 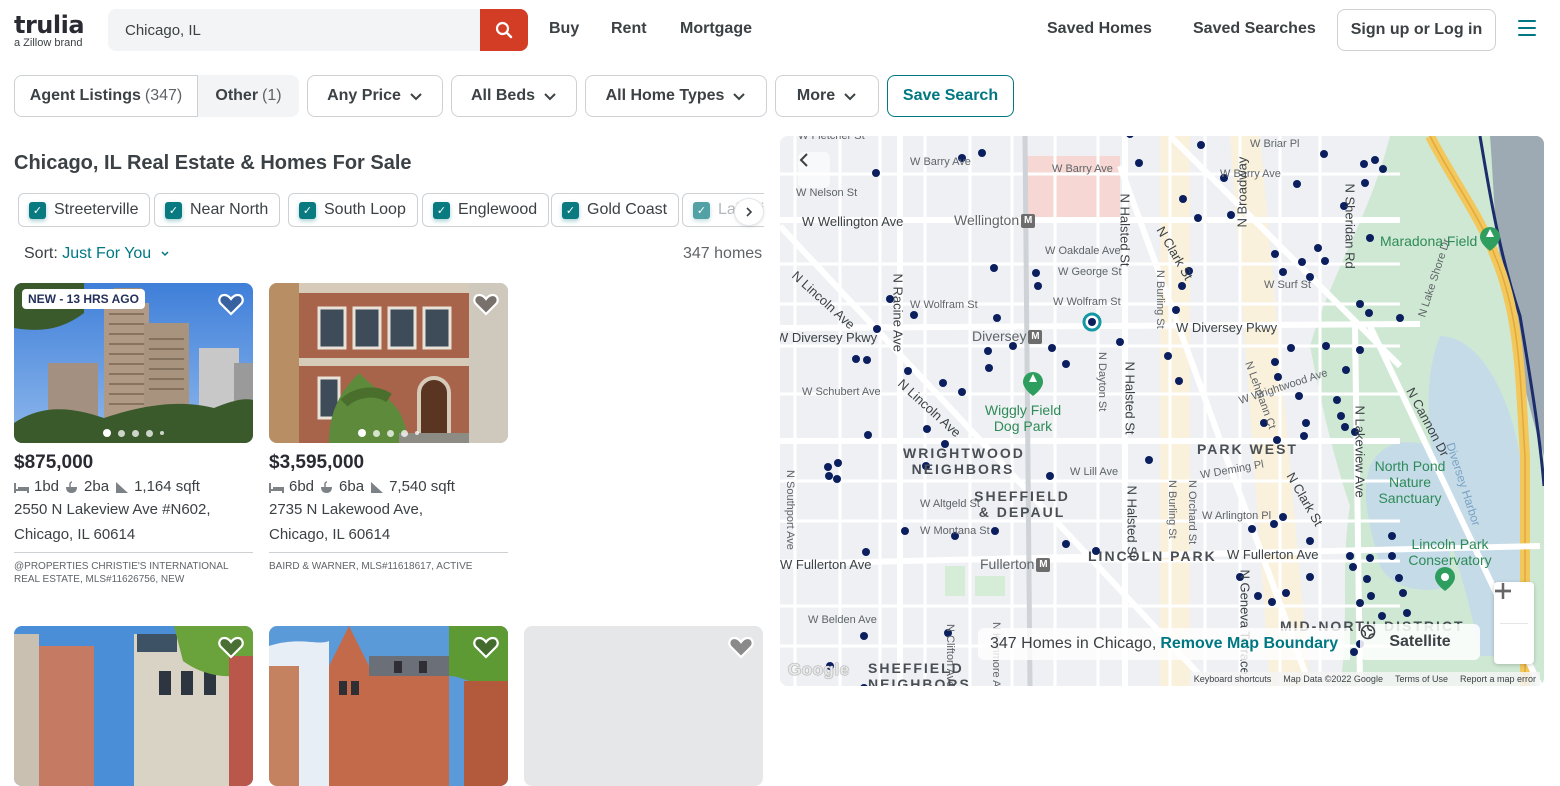 I want to click on listing-card-placeholder, so click(x=643, y=706).